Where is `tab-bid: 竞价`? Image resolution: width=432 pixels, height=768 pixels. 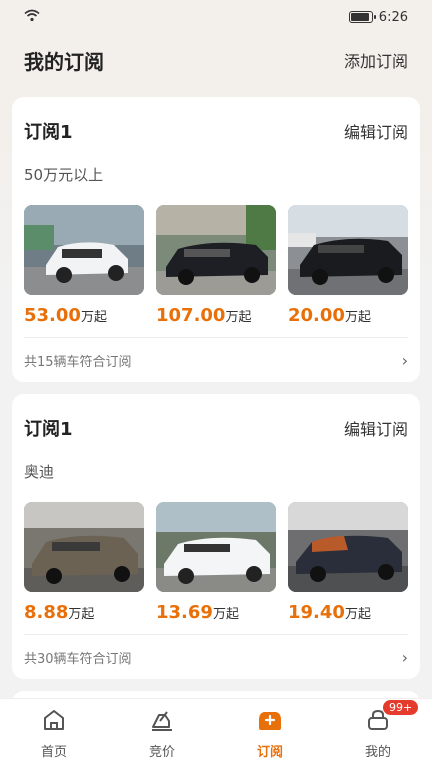 tab-bid: 竞价 is located at coordinates (162, 733).